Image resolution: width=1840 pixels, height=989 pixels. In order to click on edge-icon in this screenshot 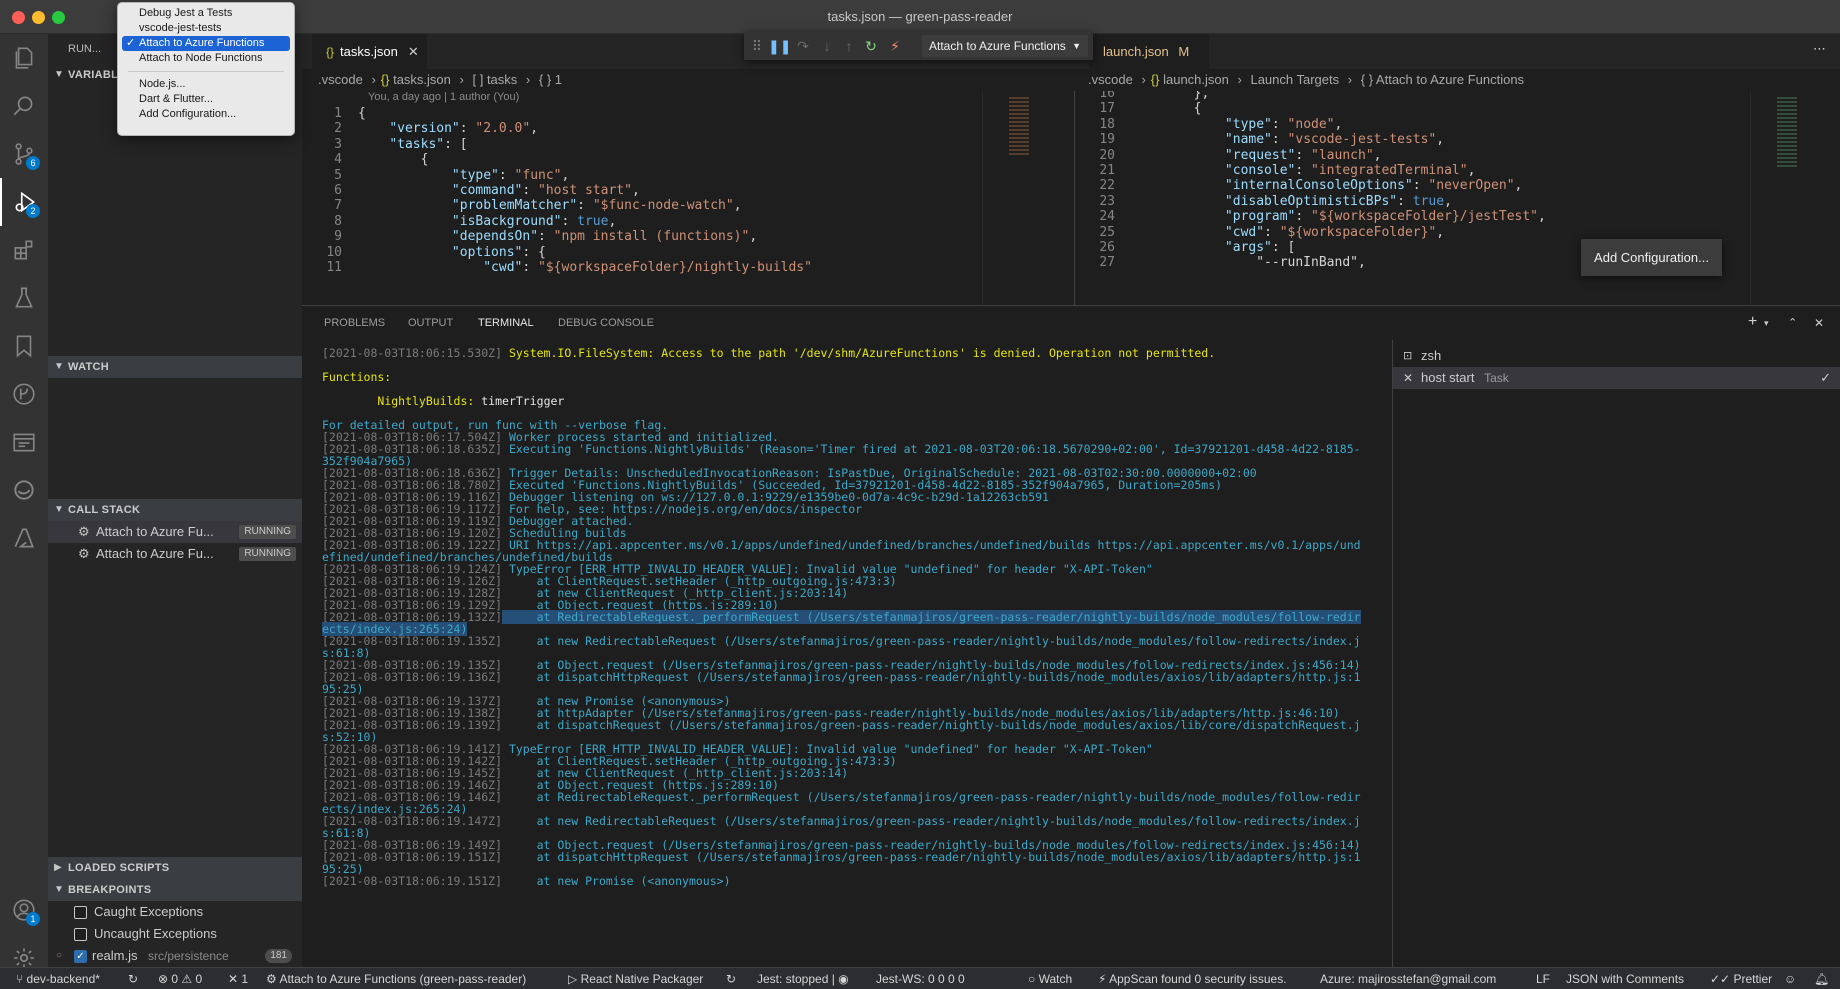, I will do `click(24, 490)`.